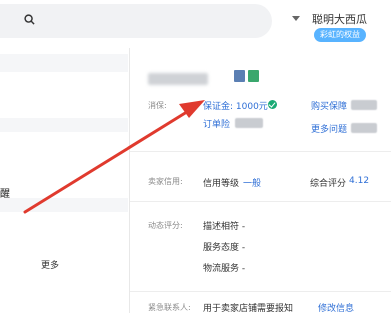 This screenshot has height=314, width=391. What do you see at coordinates (272, 104) in the screenshot?
I see `check-icon` at bounding box center [272, 104].